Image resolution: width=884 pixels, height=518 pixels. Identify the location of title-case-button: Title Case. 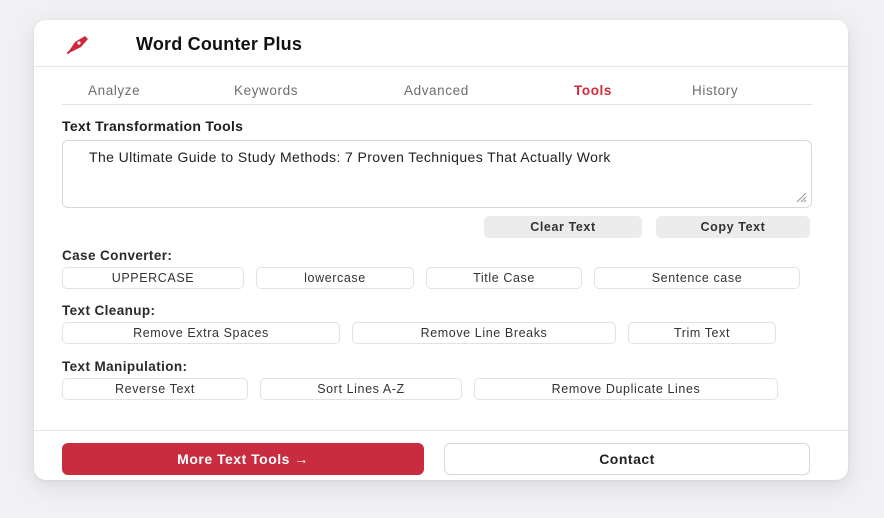
(504, 278).